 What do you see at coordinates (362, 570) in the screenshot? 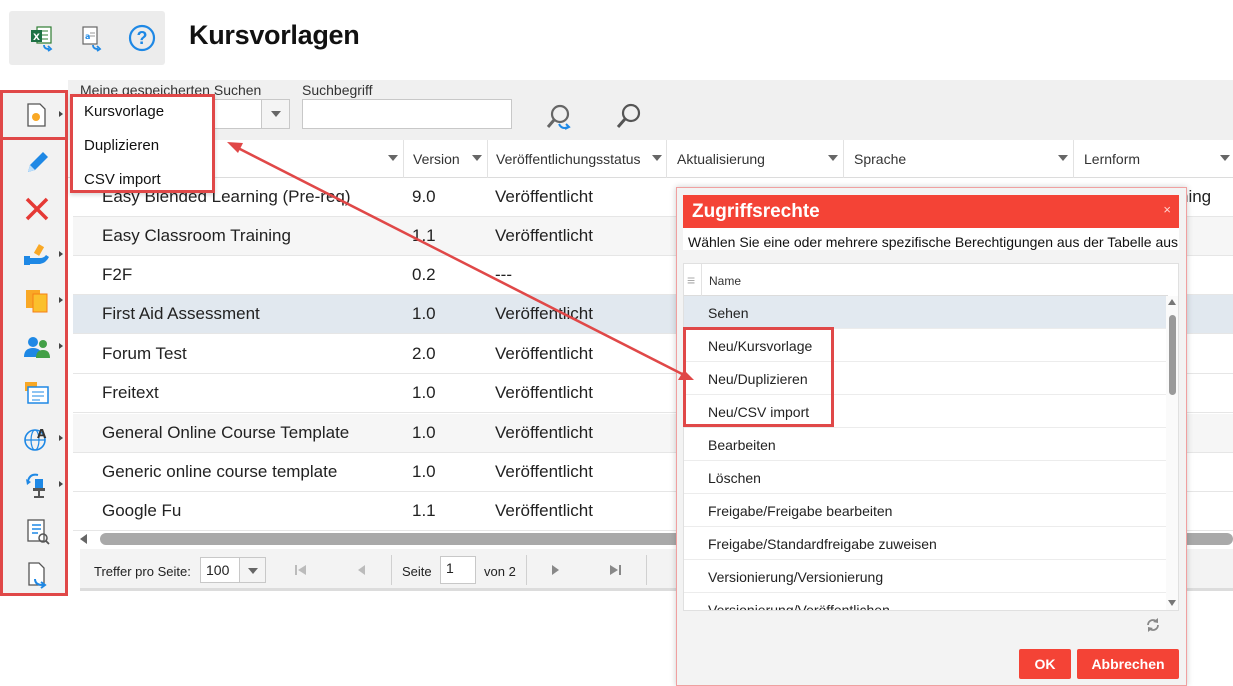
I see `prev-page-icon` at bounding box center [362, 570].